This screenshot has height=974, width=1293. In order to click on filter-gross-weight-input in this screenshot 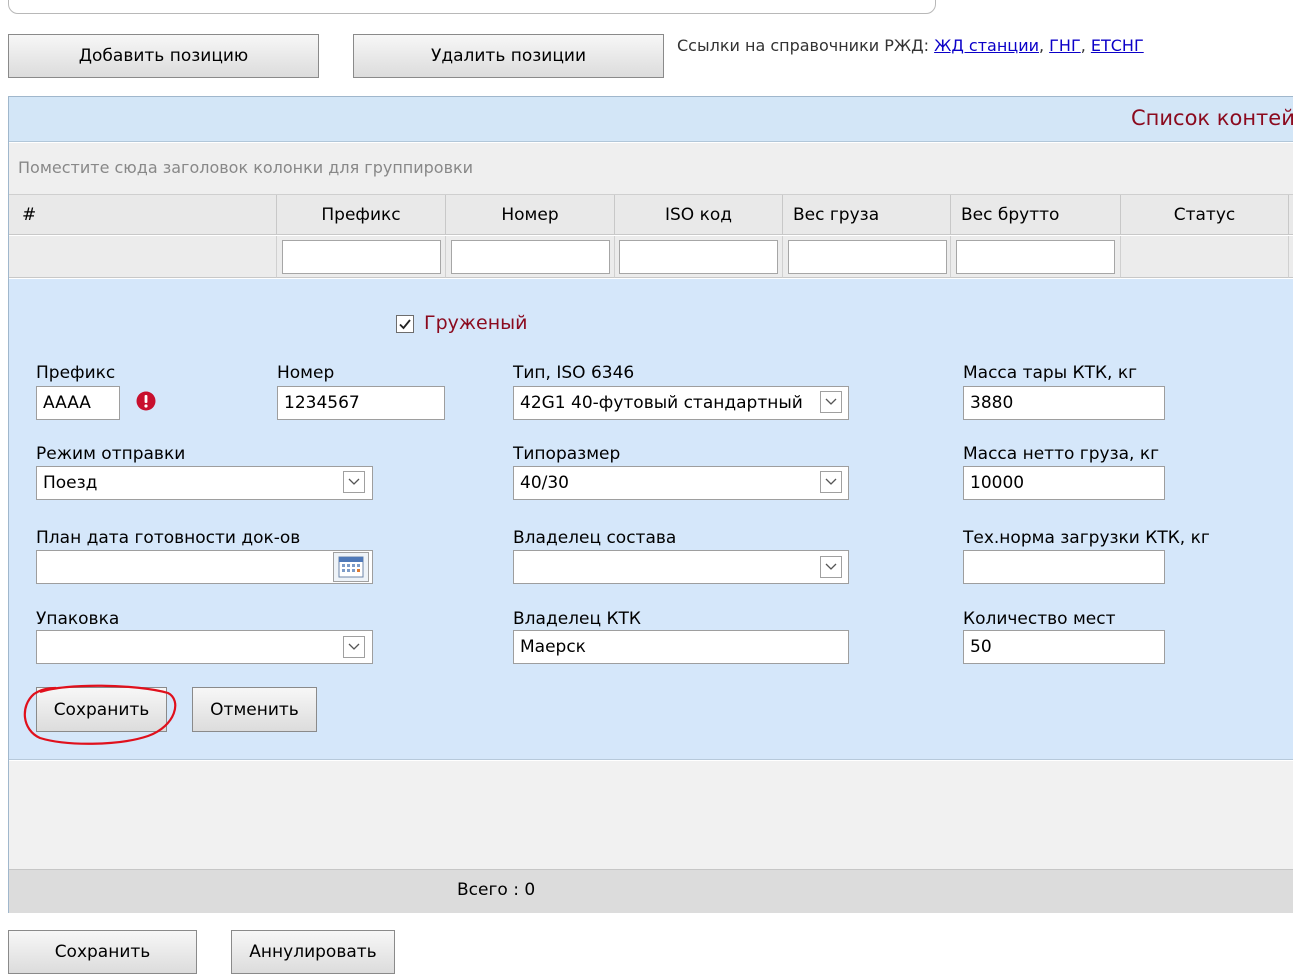, I will do `click(1035, 257)`.